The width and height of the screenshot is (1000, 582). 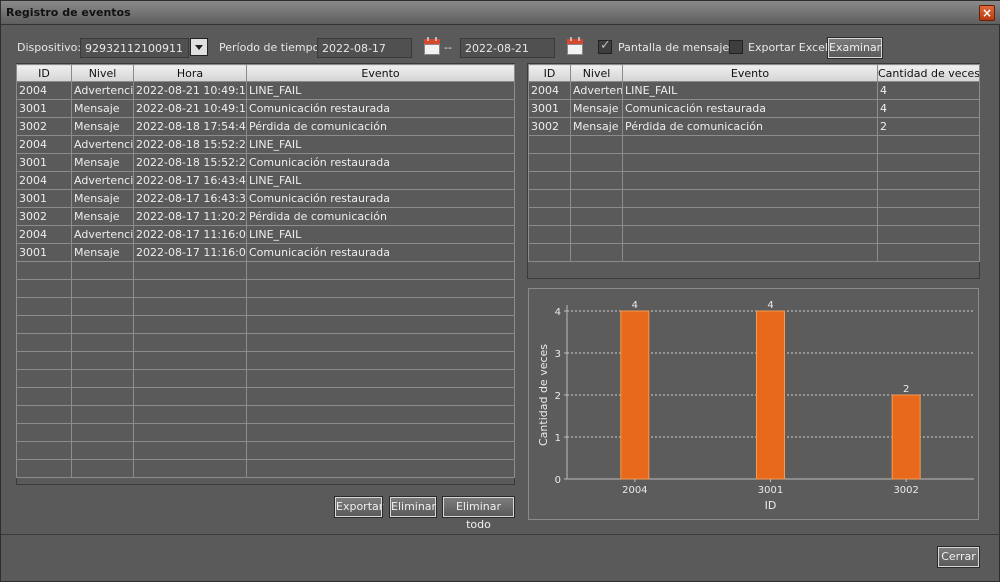 What do you see at coordinates (558, 354) in the screenshot?
I see `y-tick-label: 3` at bounding box center [558, 354].